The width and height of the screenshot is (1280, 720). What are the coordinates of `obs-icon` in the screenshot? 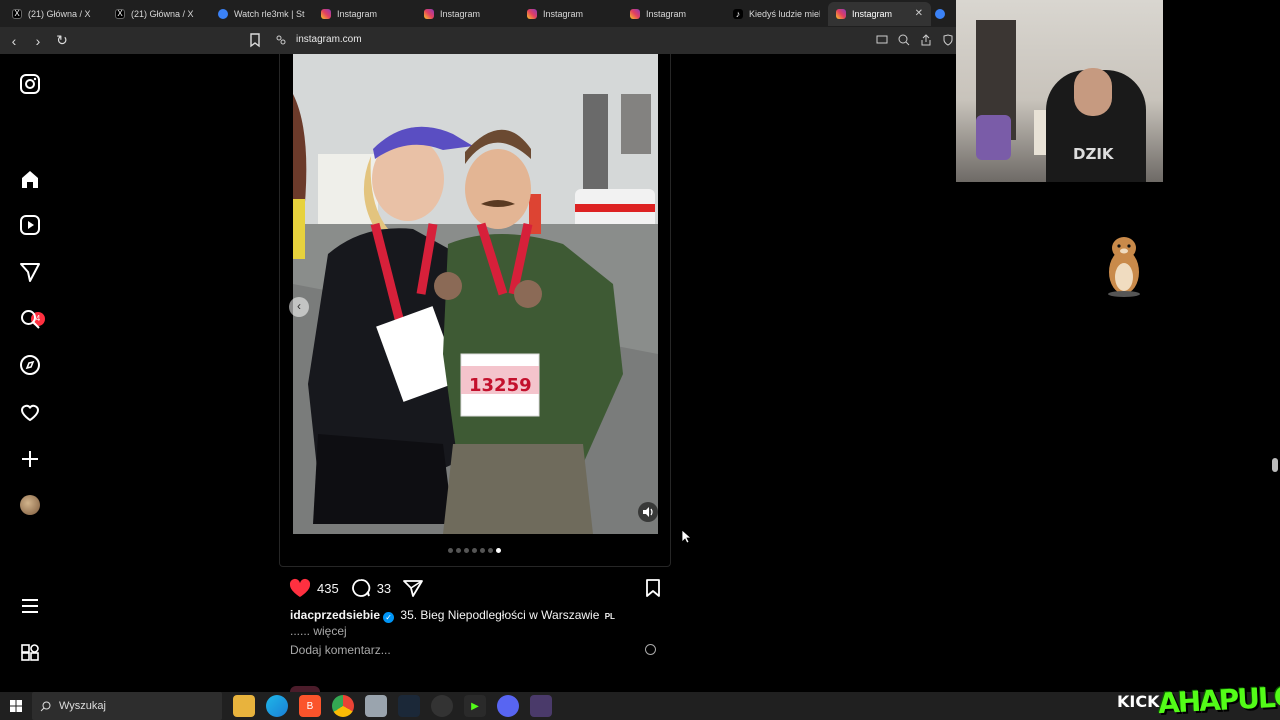 It's located at (442, 706).